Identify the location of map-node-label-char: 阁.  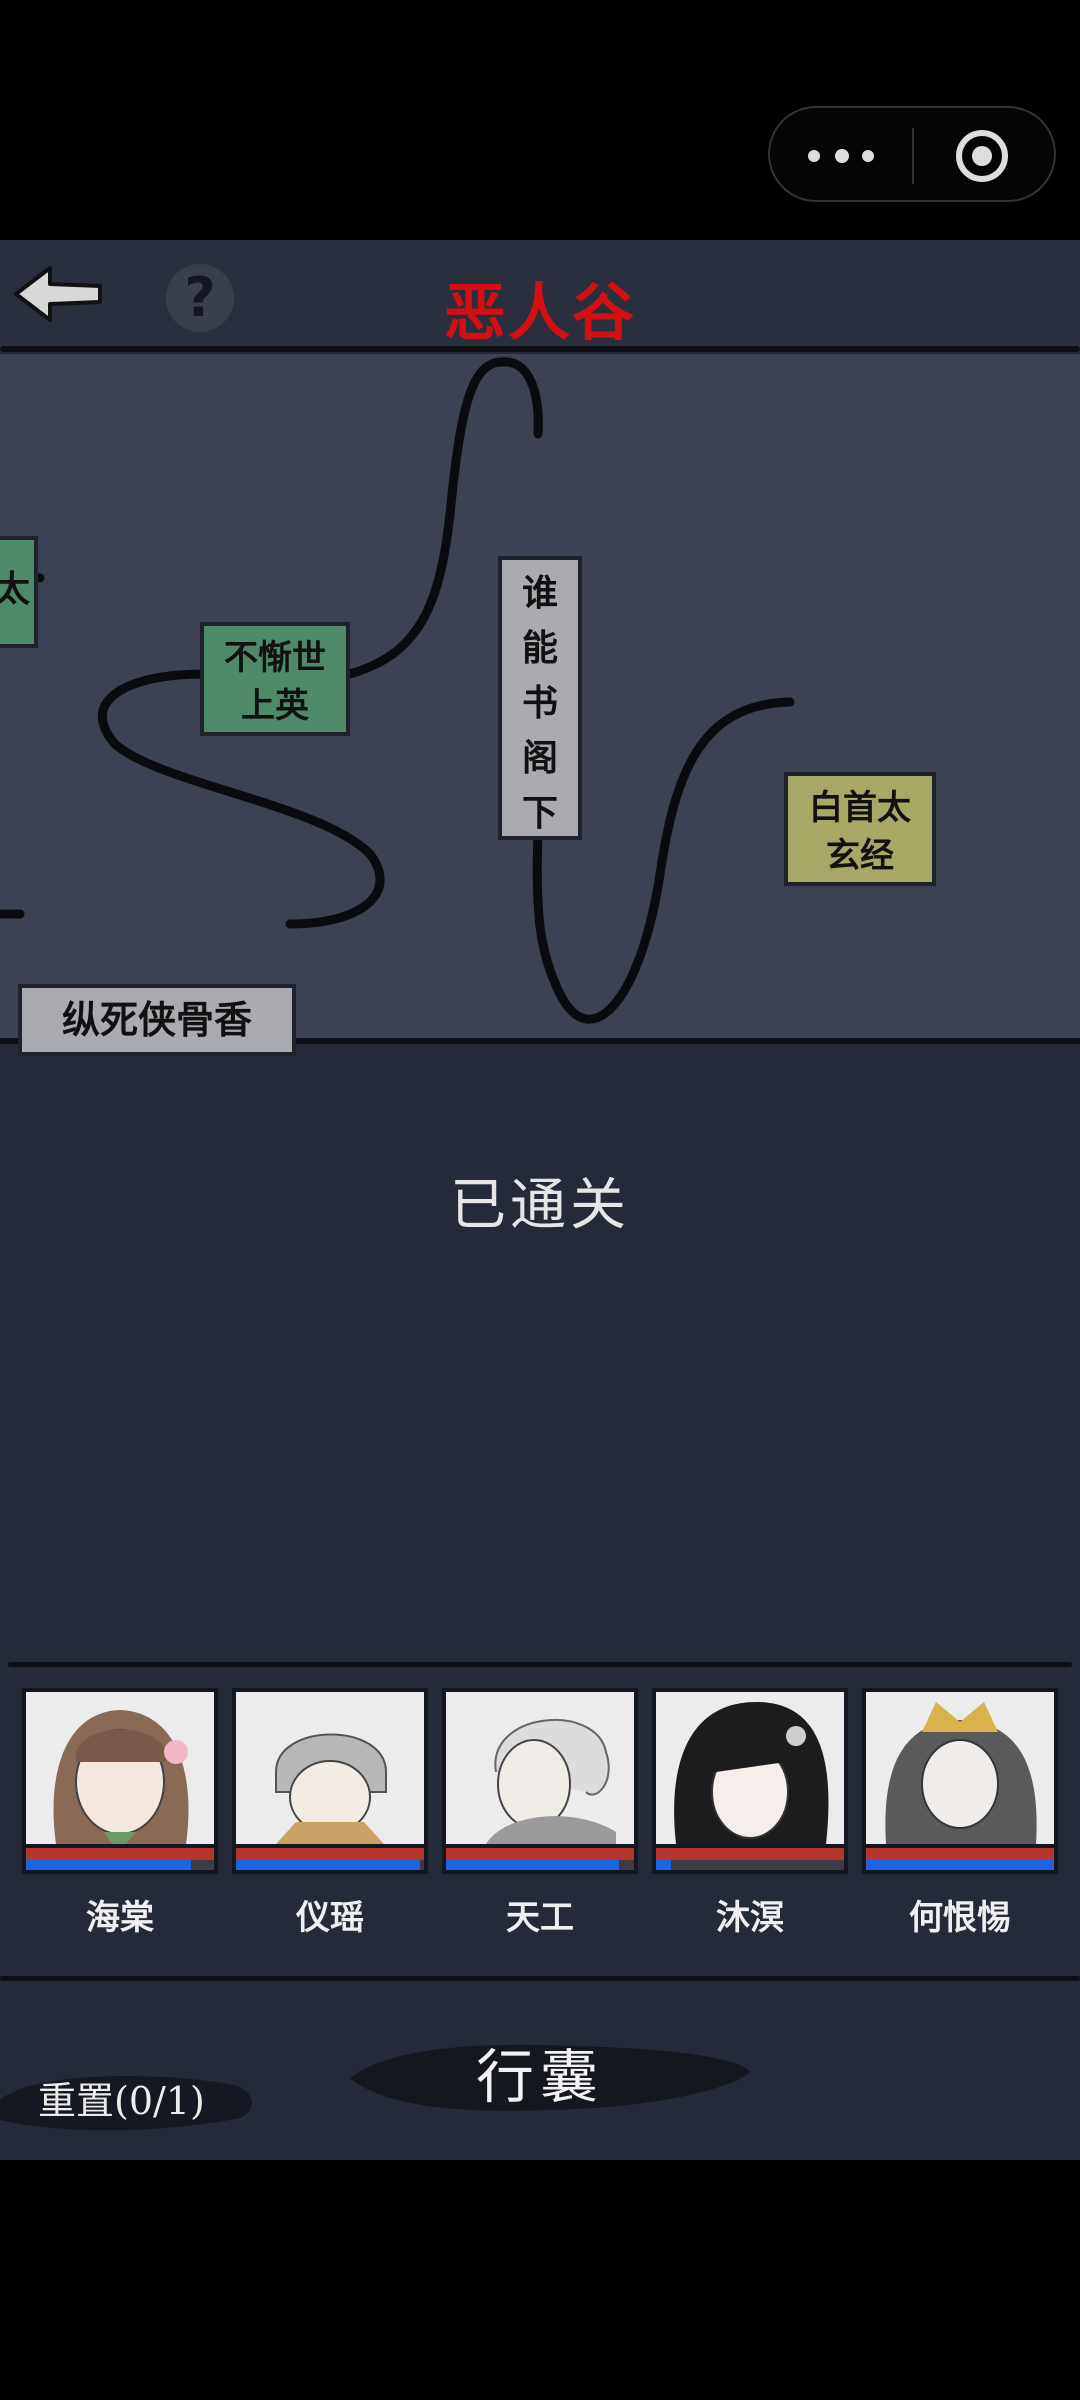
(539, 758).